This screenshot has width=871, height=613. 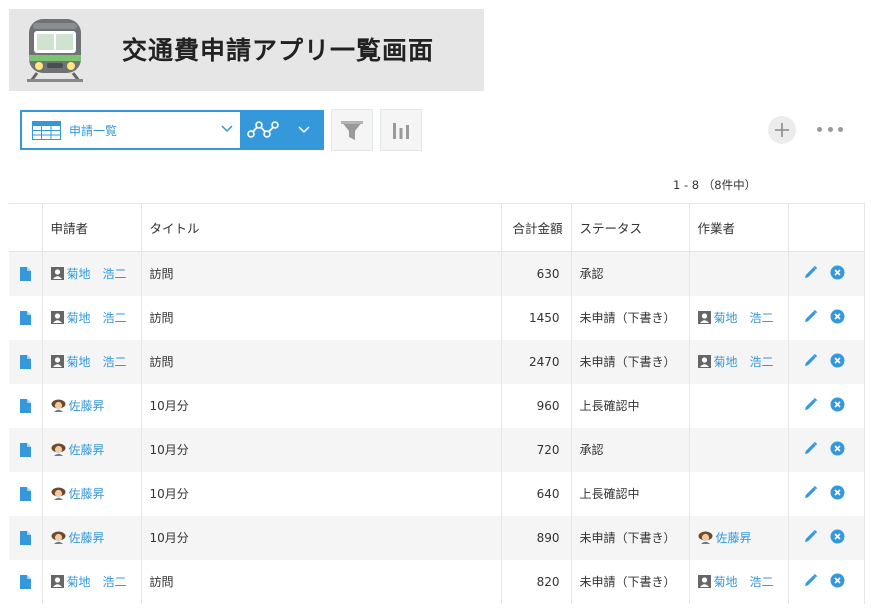 What do you see at coordinates (352, 130) in the screenshot?
I see `filter-button` at bounding box center [352, 130].